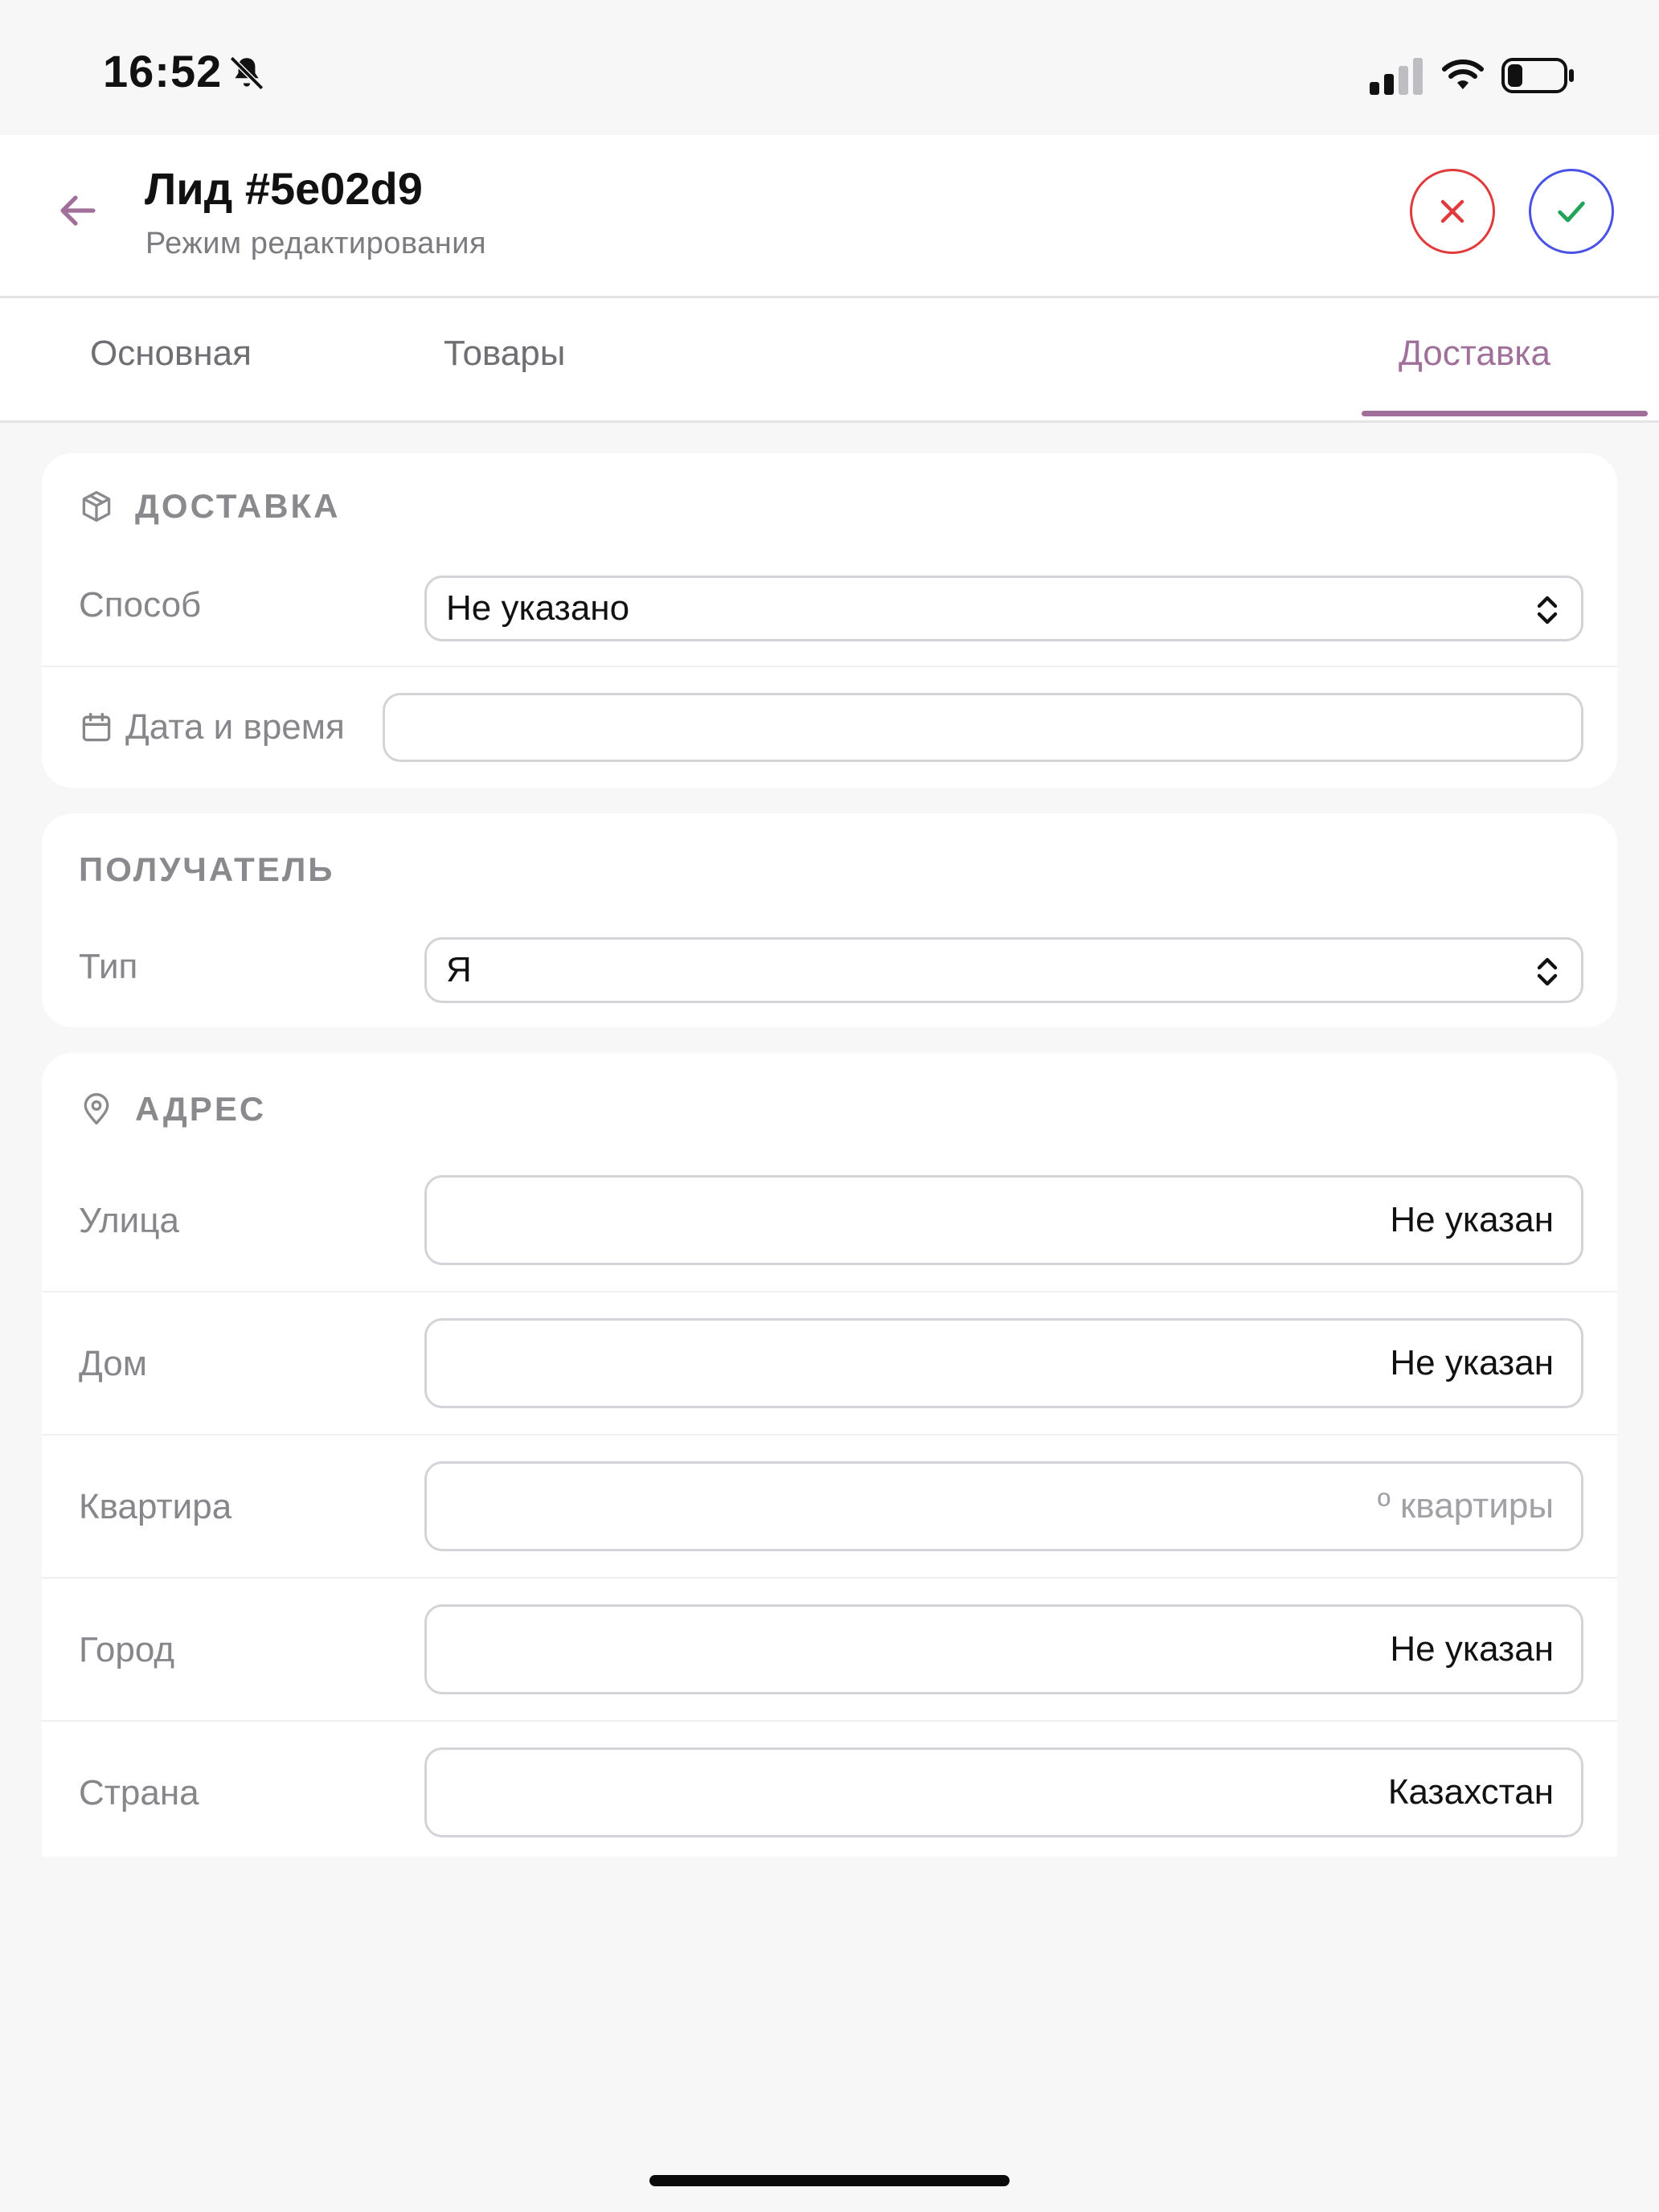 The image size is (1659, 2212). I want to click on city-label: Город, so click(127, 1650).